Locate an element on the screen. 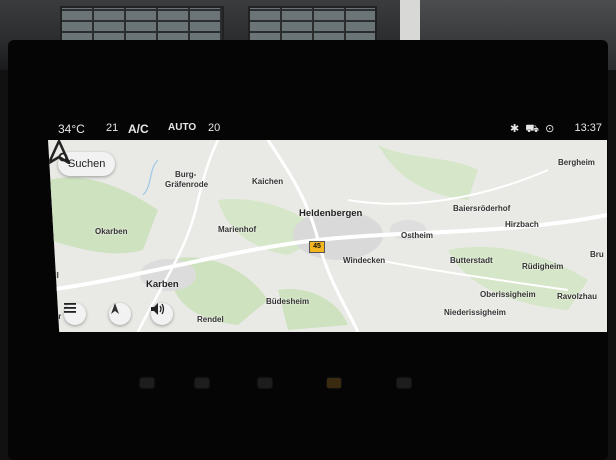 Image resolution: width=616 pixels, height=460 pixels. place-label: Marienhof is located at coordinates (237, 229).